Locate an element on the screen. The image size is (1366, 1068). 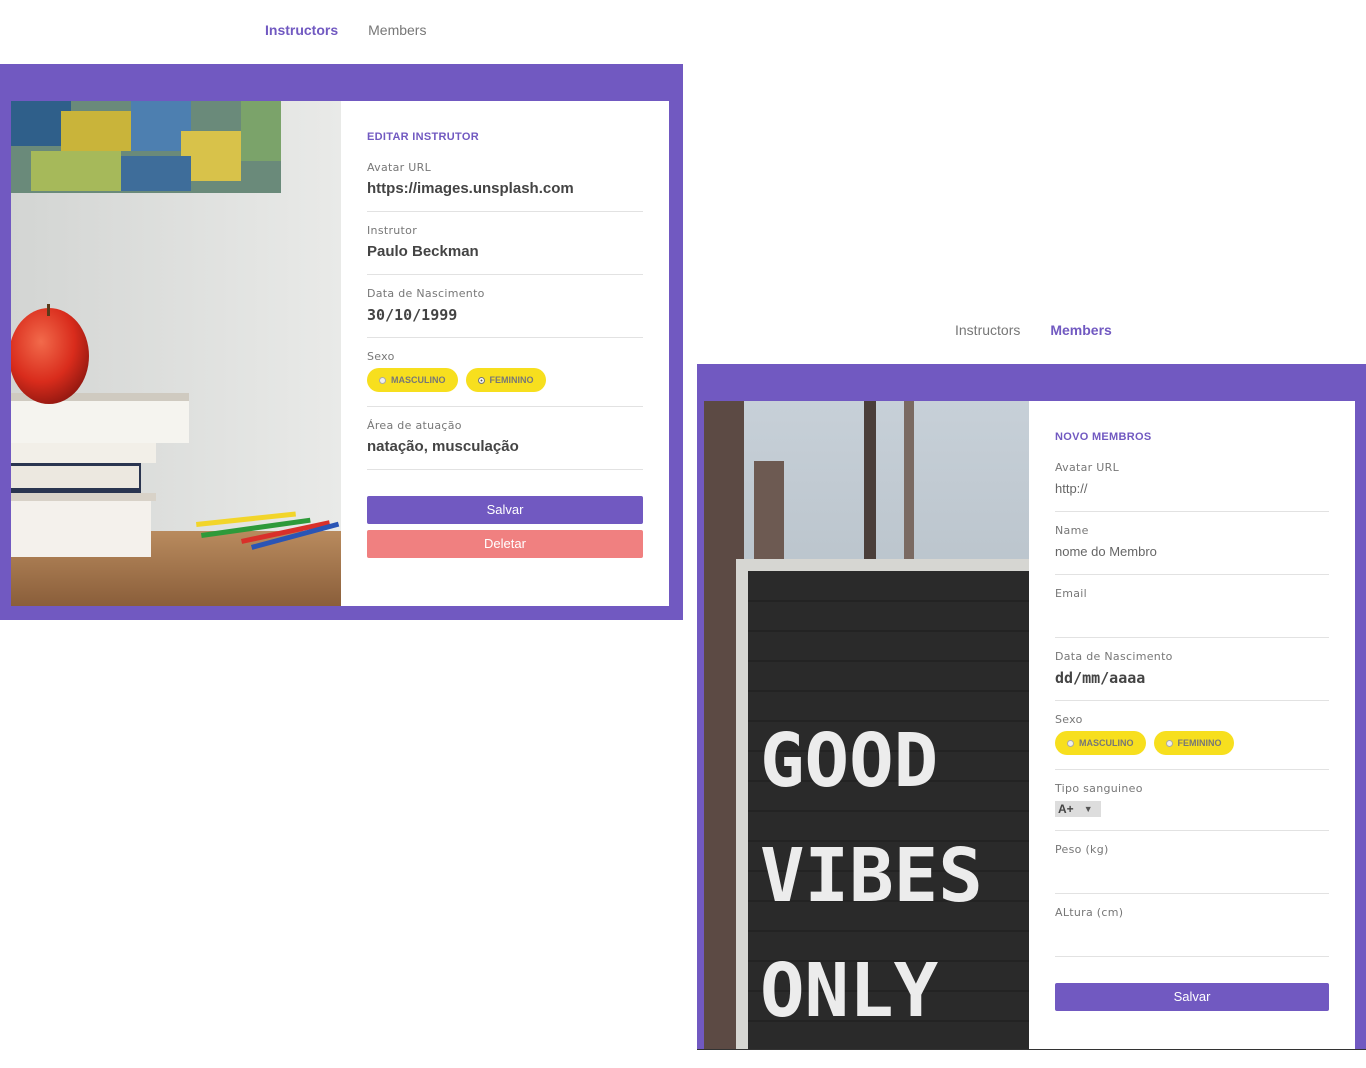
avatar-url-field: Avatar URL https://images.unsplash.com is located at coordinates (505, 186).